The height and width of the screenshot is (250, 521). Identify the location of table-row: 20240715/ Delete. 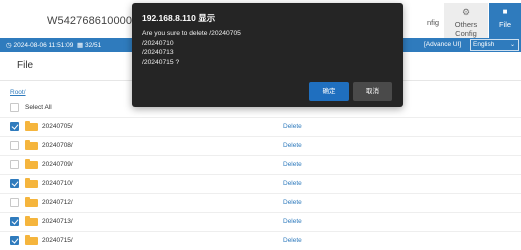
(260, 240).